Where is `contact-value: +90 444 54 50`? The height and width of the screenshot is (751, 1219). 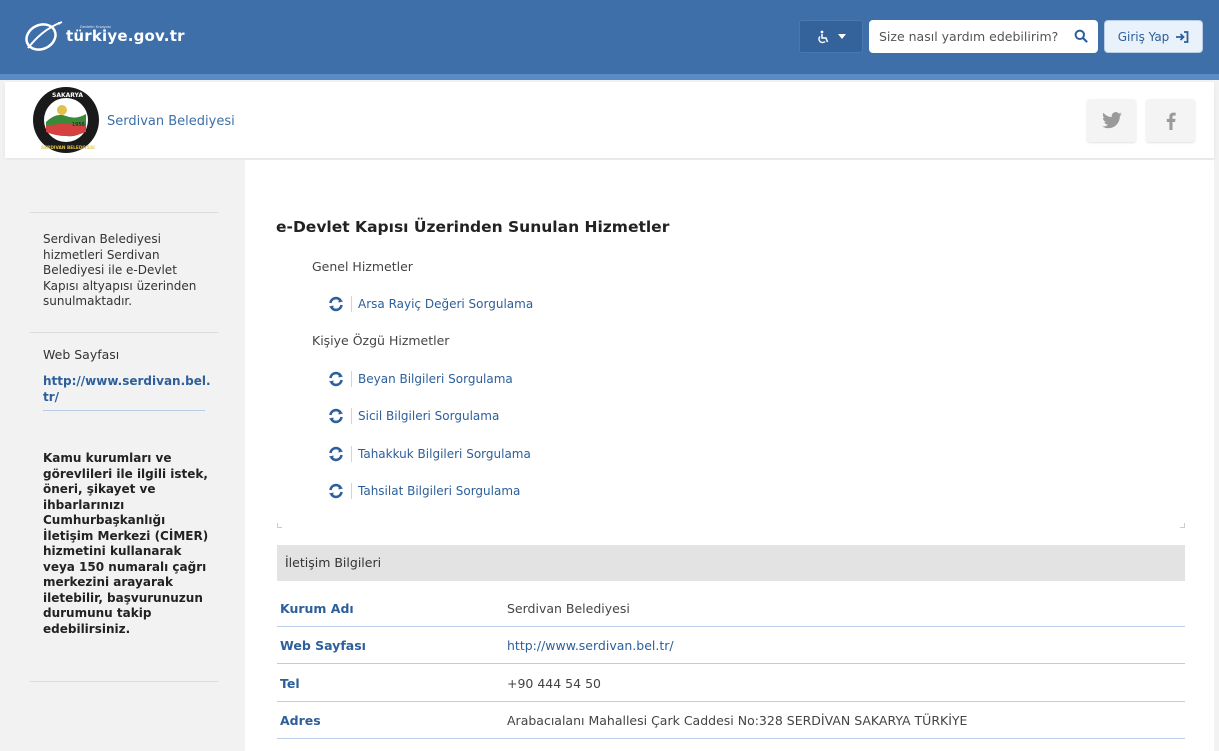
contact-value: +90 444 54 50 is located at coordinates (554, 683).